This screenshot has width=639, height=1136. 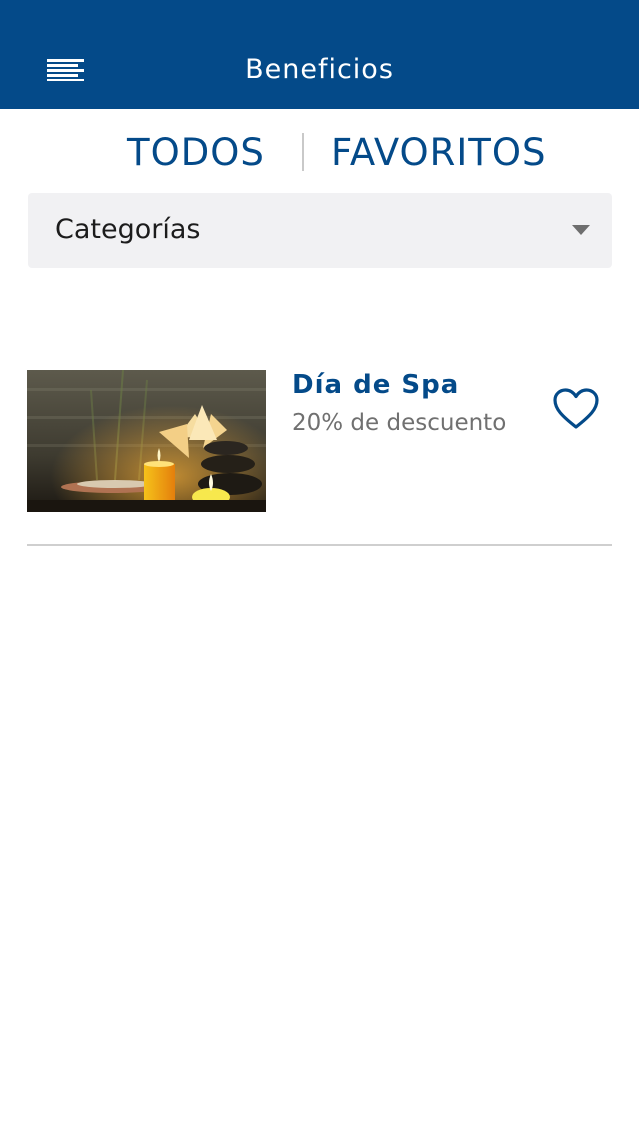 What do you see at coordinates (196, 153) in the screenshot?
I see `tab-todos: TODOS` at bounding box center [196, 153].